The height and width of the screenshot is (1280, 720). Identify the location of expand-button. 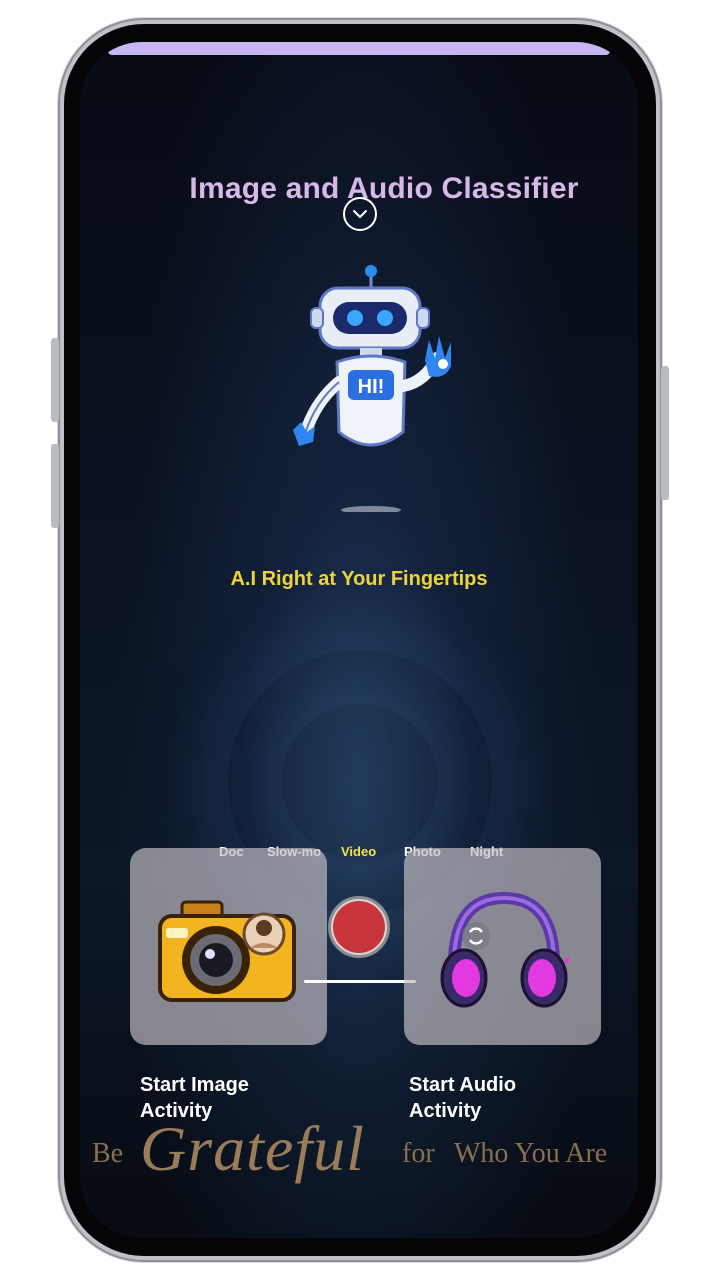
(360, 214).